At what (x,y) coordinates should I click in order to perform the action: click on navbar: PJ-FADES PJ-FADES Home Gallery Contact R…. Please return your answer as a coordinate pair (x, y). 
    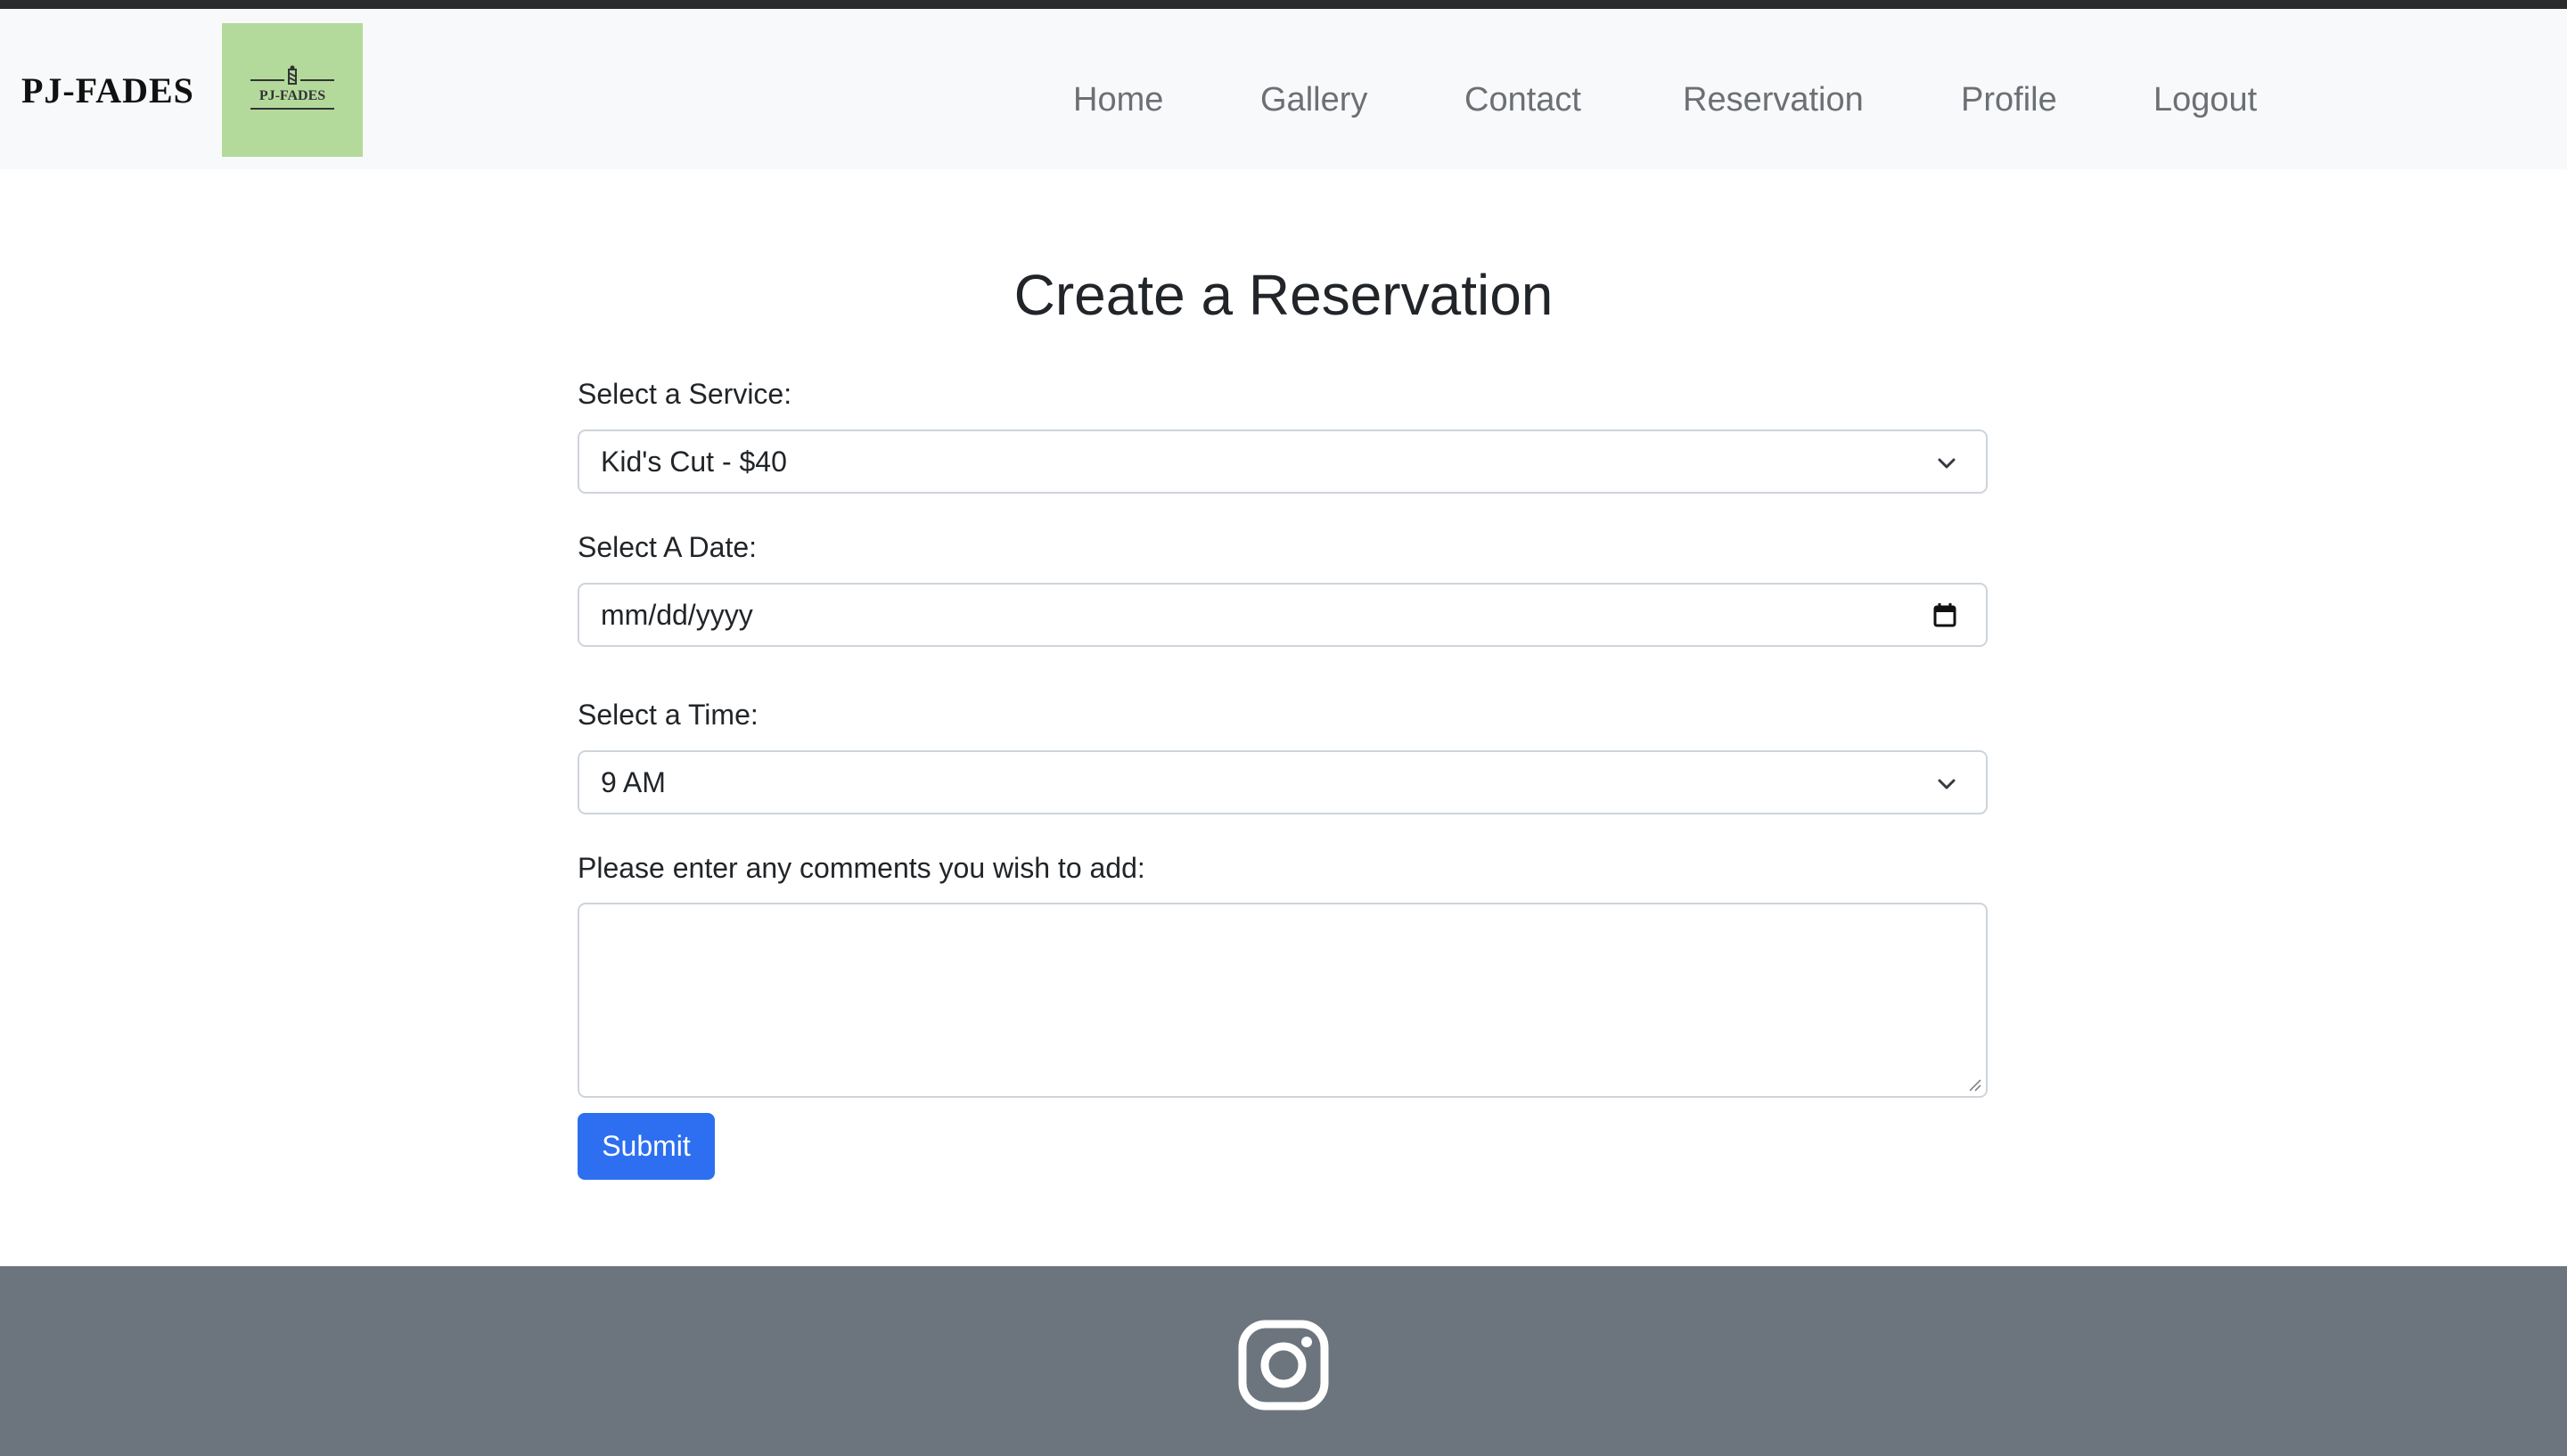
    Looking at the image, I should click on (1283, 89).